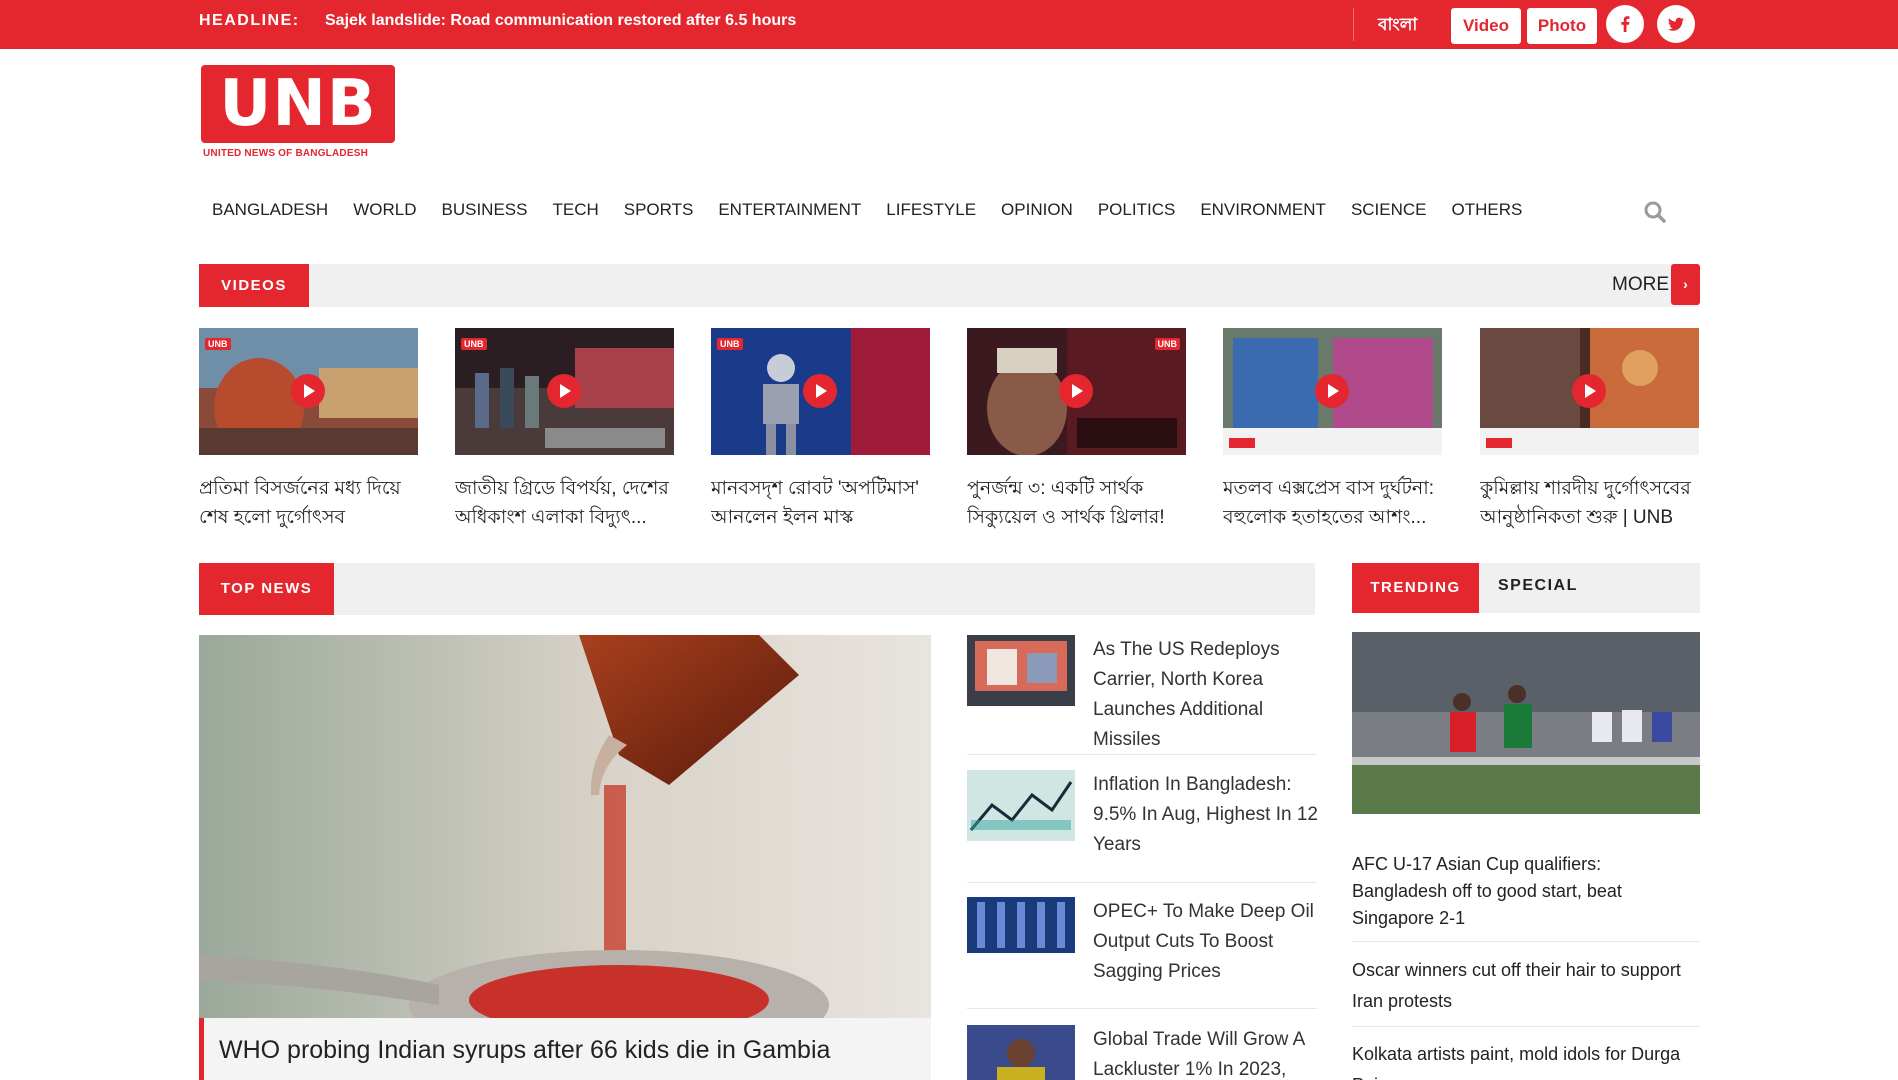  Describe the element at coordinates (1676, 24) in the screenshot. I see `twitter-icon` at that location.